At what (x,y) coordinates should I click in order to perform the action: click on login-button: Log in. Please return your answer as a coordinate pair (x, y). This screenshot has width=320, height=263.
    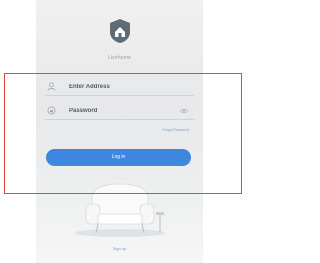
    Looking at the image, I should click on (118, 157).